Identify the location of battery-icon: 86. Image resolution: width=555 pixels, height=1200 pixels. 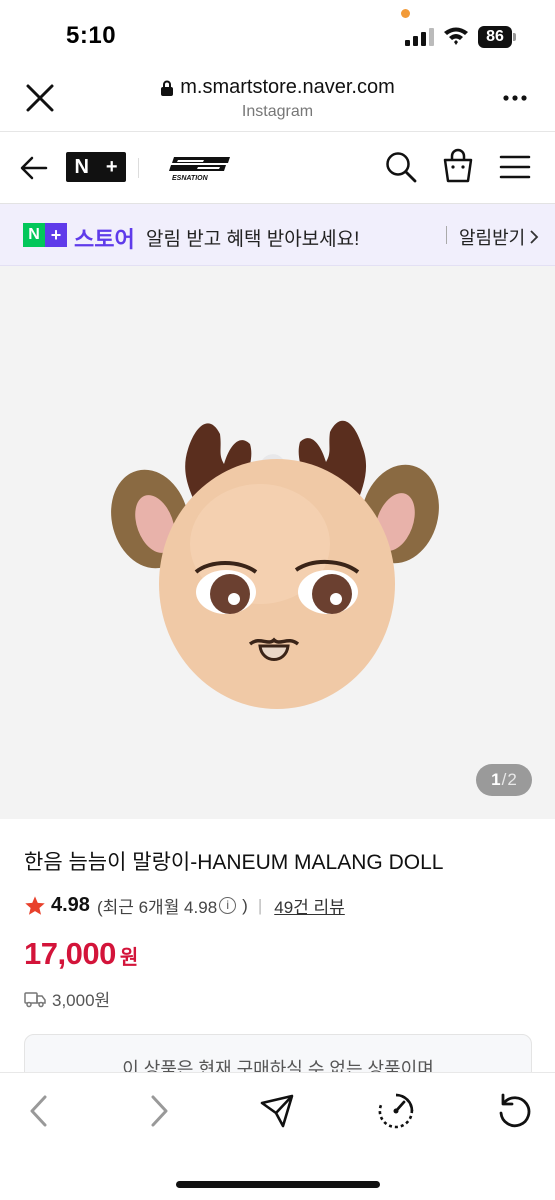
(498, 37).